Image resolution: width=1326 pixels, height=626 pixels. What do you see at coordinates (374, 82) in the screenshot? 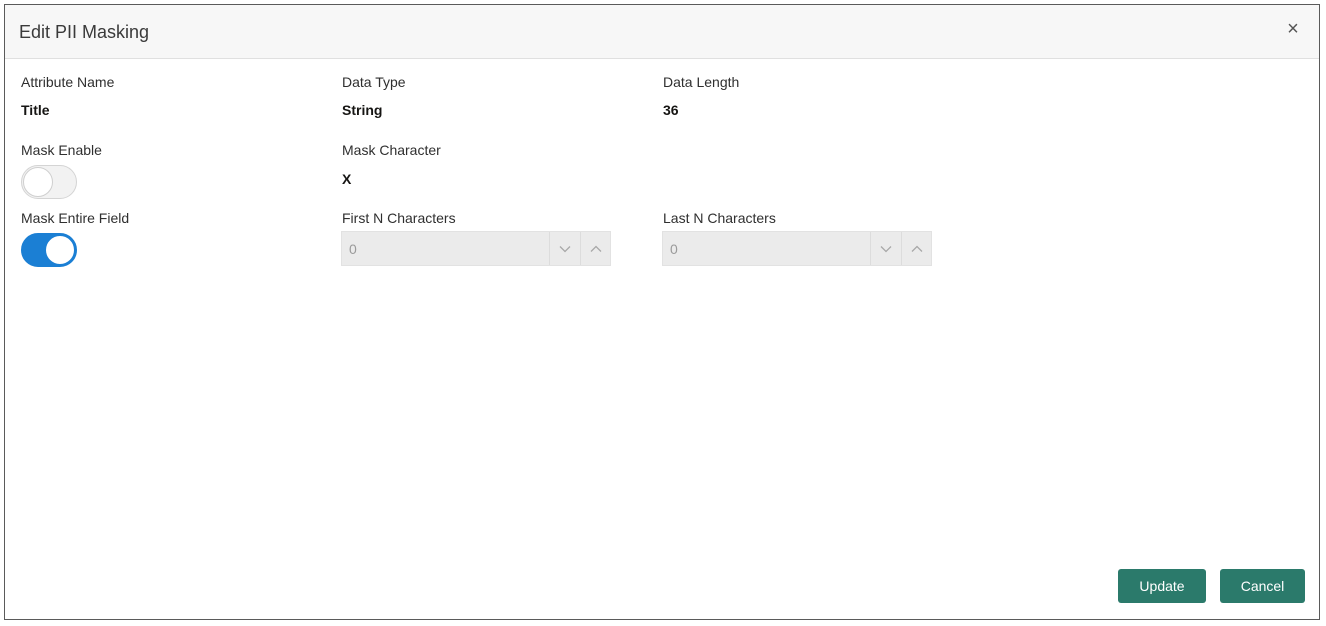
I see `data-type-label: Data Type` at bounding box center [374, 82].